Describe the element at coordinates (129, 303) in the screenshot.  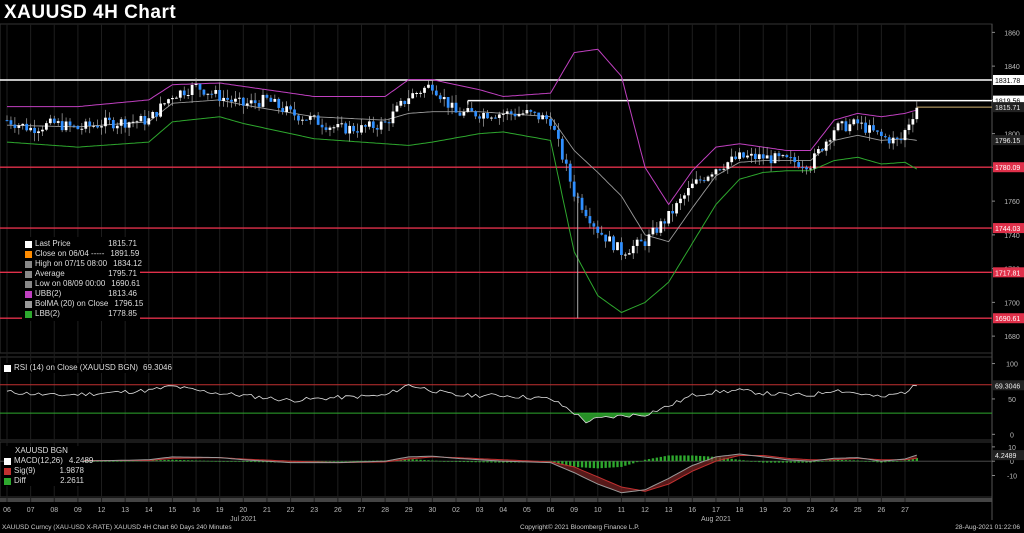
I see `legend-value: 1796.15` at that location.